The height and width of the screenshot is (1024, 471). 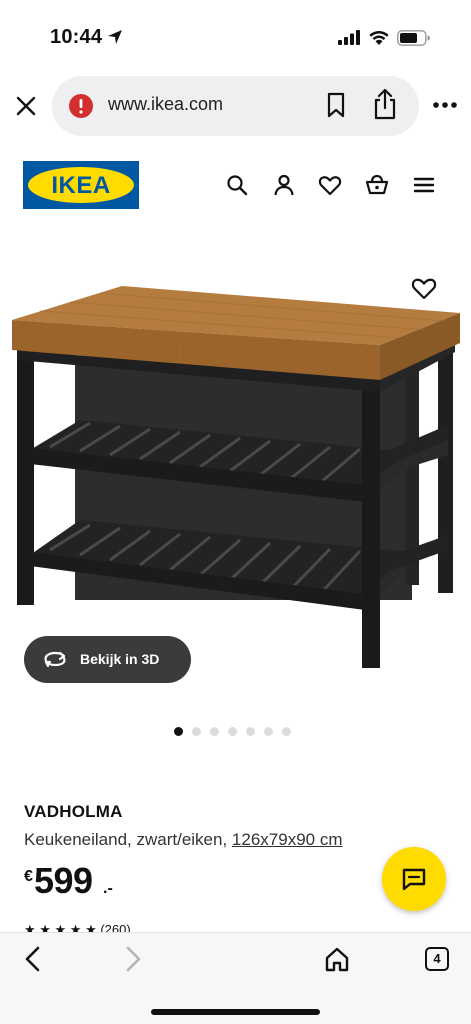 I want to click on location-arrow-icon, so click(x=115, y=37).